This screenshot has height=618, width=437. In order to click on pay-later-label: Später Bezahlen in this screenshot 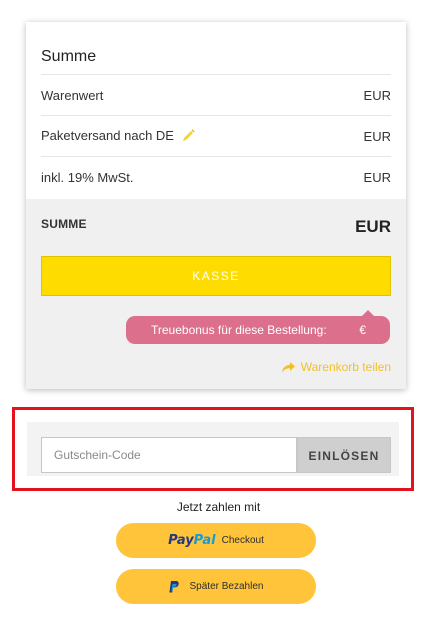, I will do `click(226, 586)`.